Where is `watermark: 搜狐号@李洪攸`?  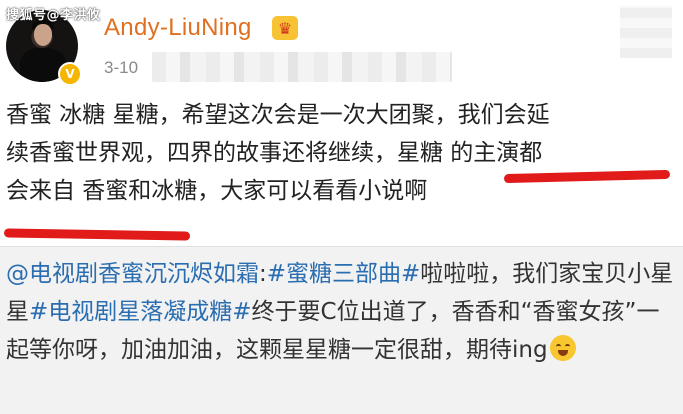 watermark: 搜狐号@李洪攸 is located at coordinates (53, 15).